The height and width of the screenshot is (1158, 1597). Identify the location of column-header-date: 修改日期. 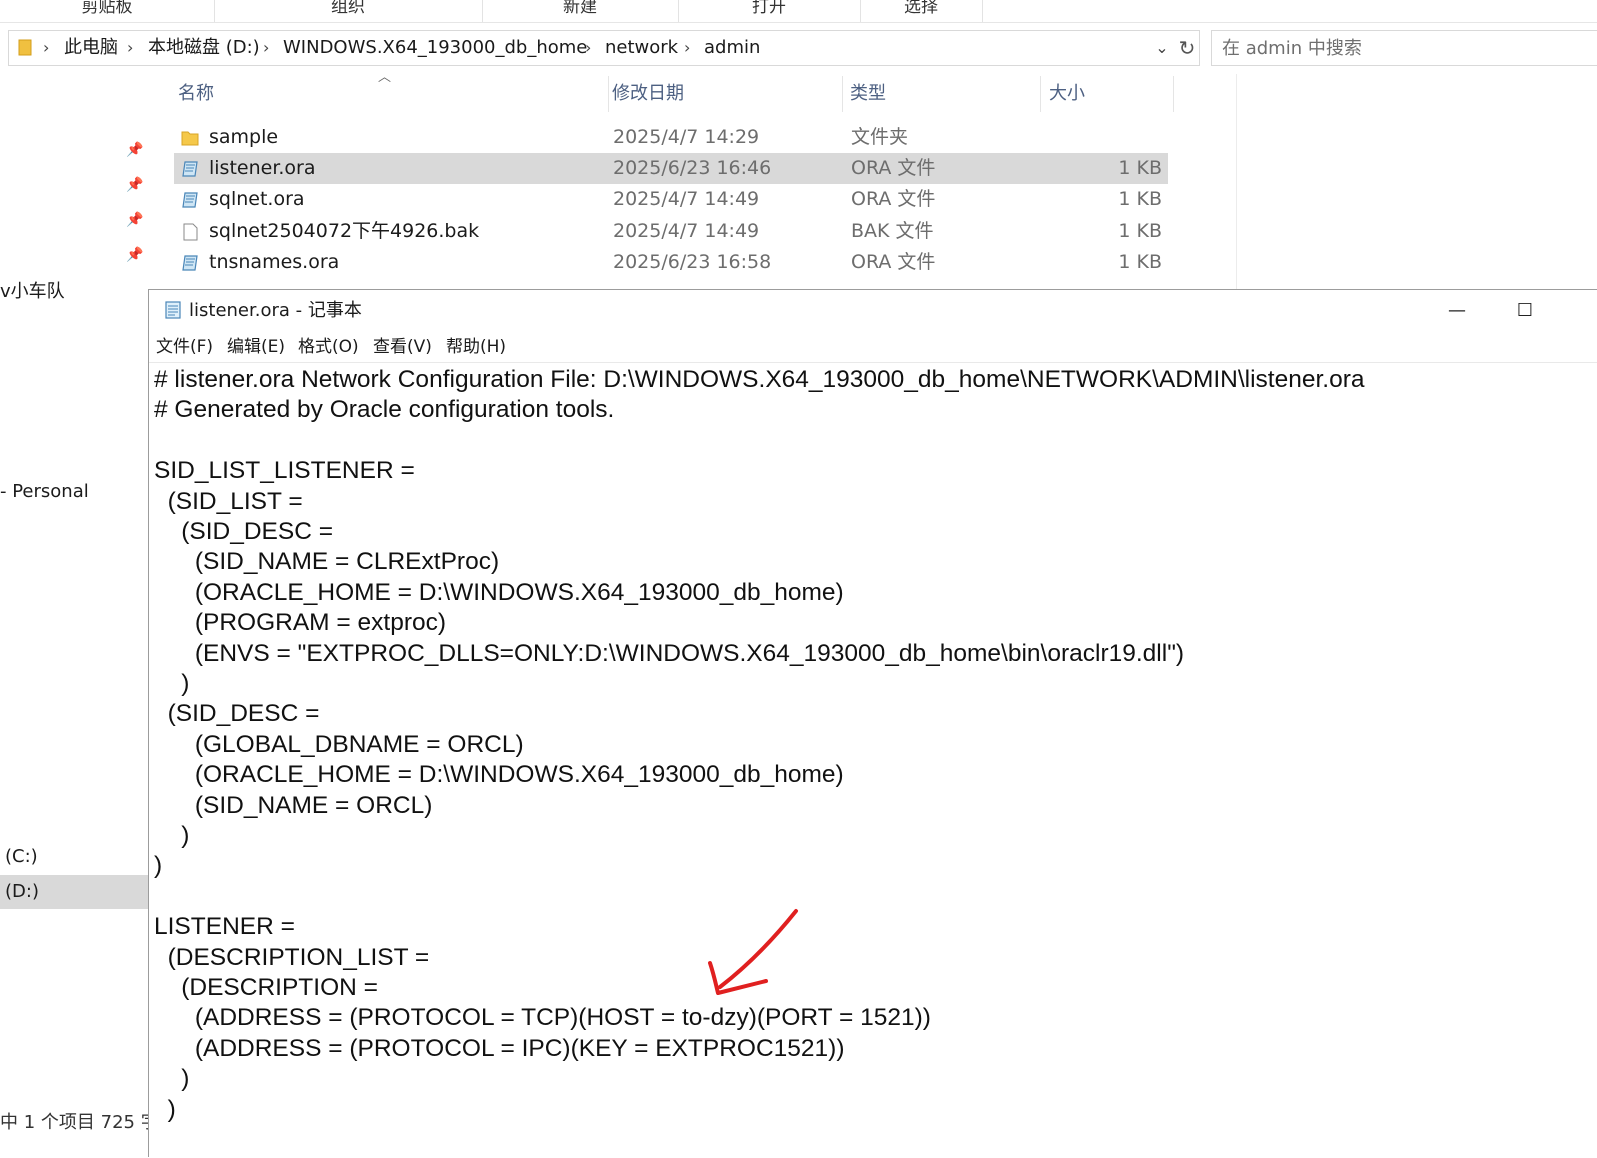
(723, 94).